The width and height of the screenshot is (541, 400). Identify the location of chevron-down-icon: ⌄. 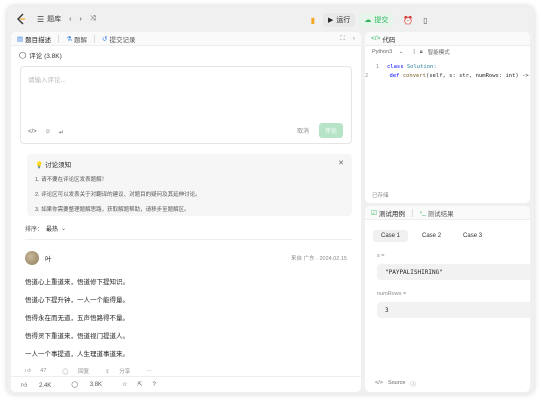
(64, 229).